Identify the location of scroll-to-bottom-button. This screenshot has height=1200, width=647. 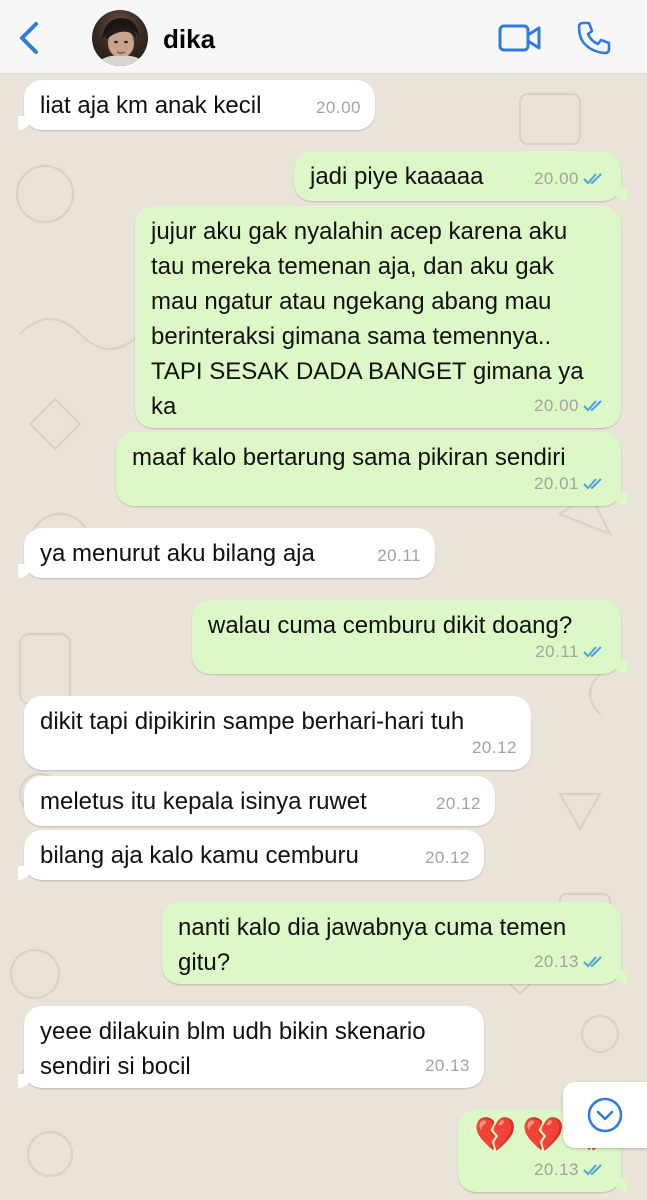
(605, 1115).